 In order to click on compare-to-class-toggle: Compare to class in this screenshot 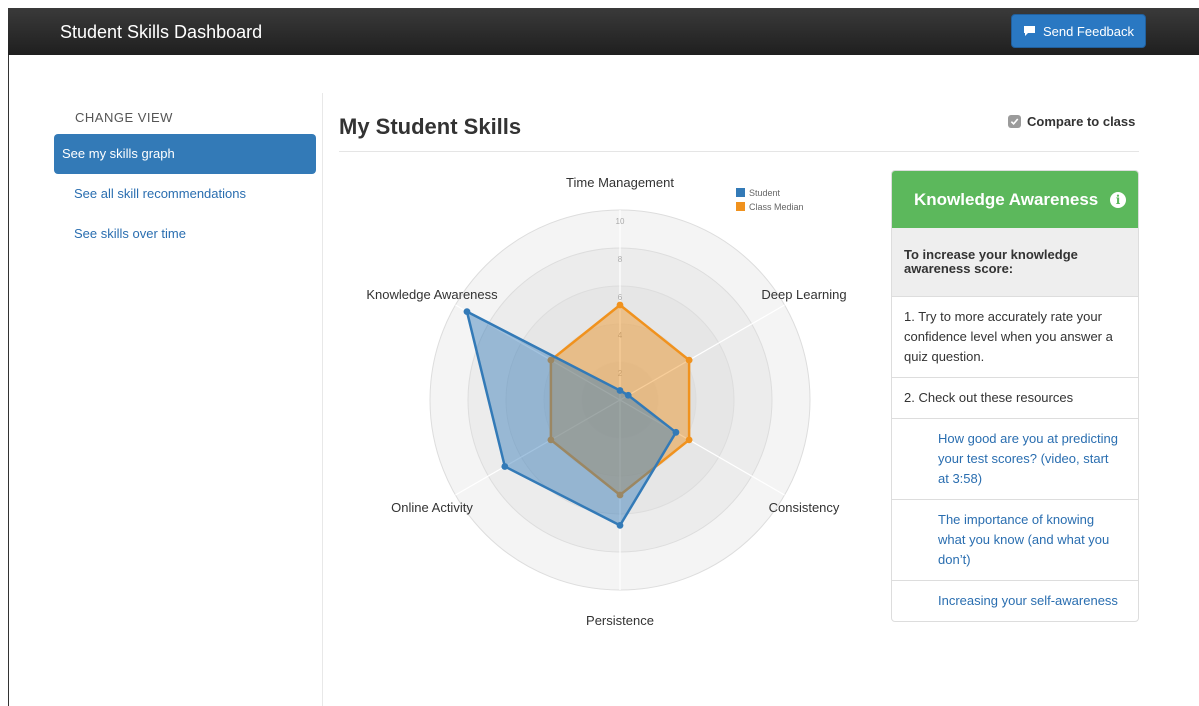, I will do `click(1071, 121)`.